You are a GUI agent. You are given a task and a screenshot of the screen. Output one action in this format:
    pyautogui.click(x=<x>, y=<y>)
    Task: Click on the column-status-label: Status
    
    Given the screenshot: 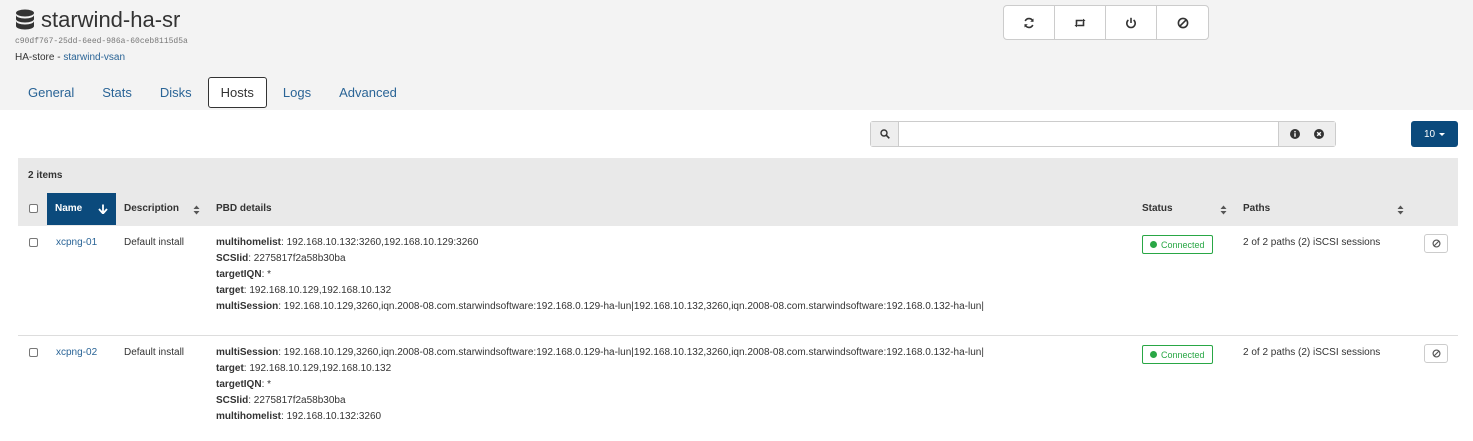 What is the action you would take?
    pyautogui.click(x=1157, y=208)
    